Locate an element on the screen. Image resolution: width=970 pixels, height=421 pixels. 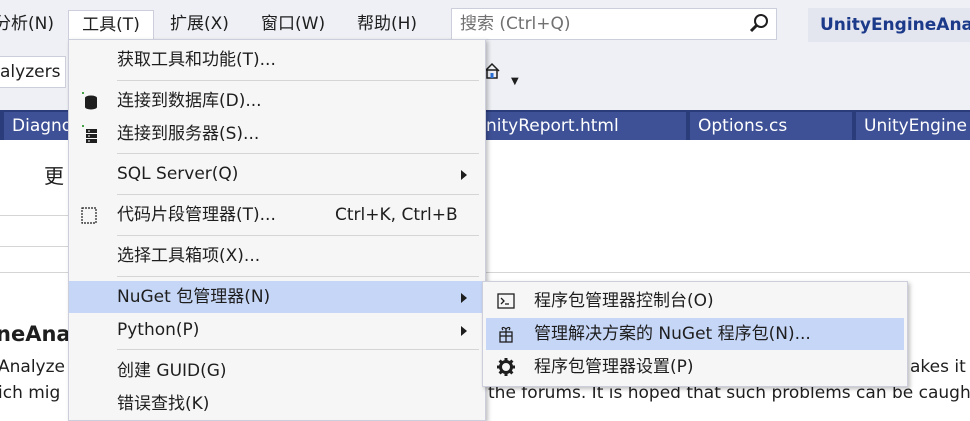
search-box: 搜索 (Ctrl+Q) is located at coordinates (614, 24).